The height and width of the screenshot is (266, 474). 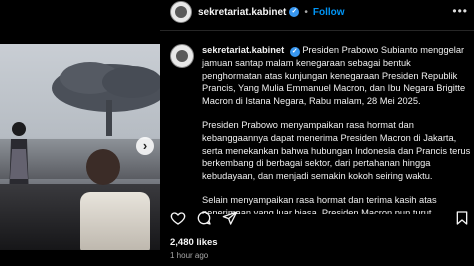 I want to click on share-icon, so click(x=230, y=218).